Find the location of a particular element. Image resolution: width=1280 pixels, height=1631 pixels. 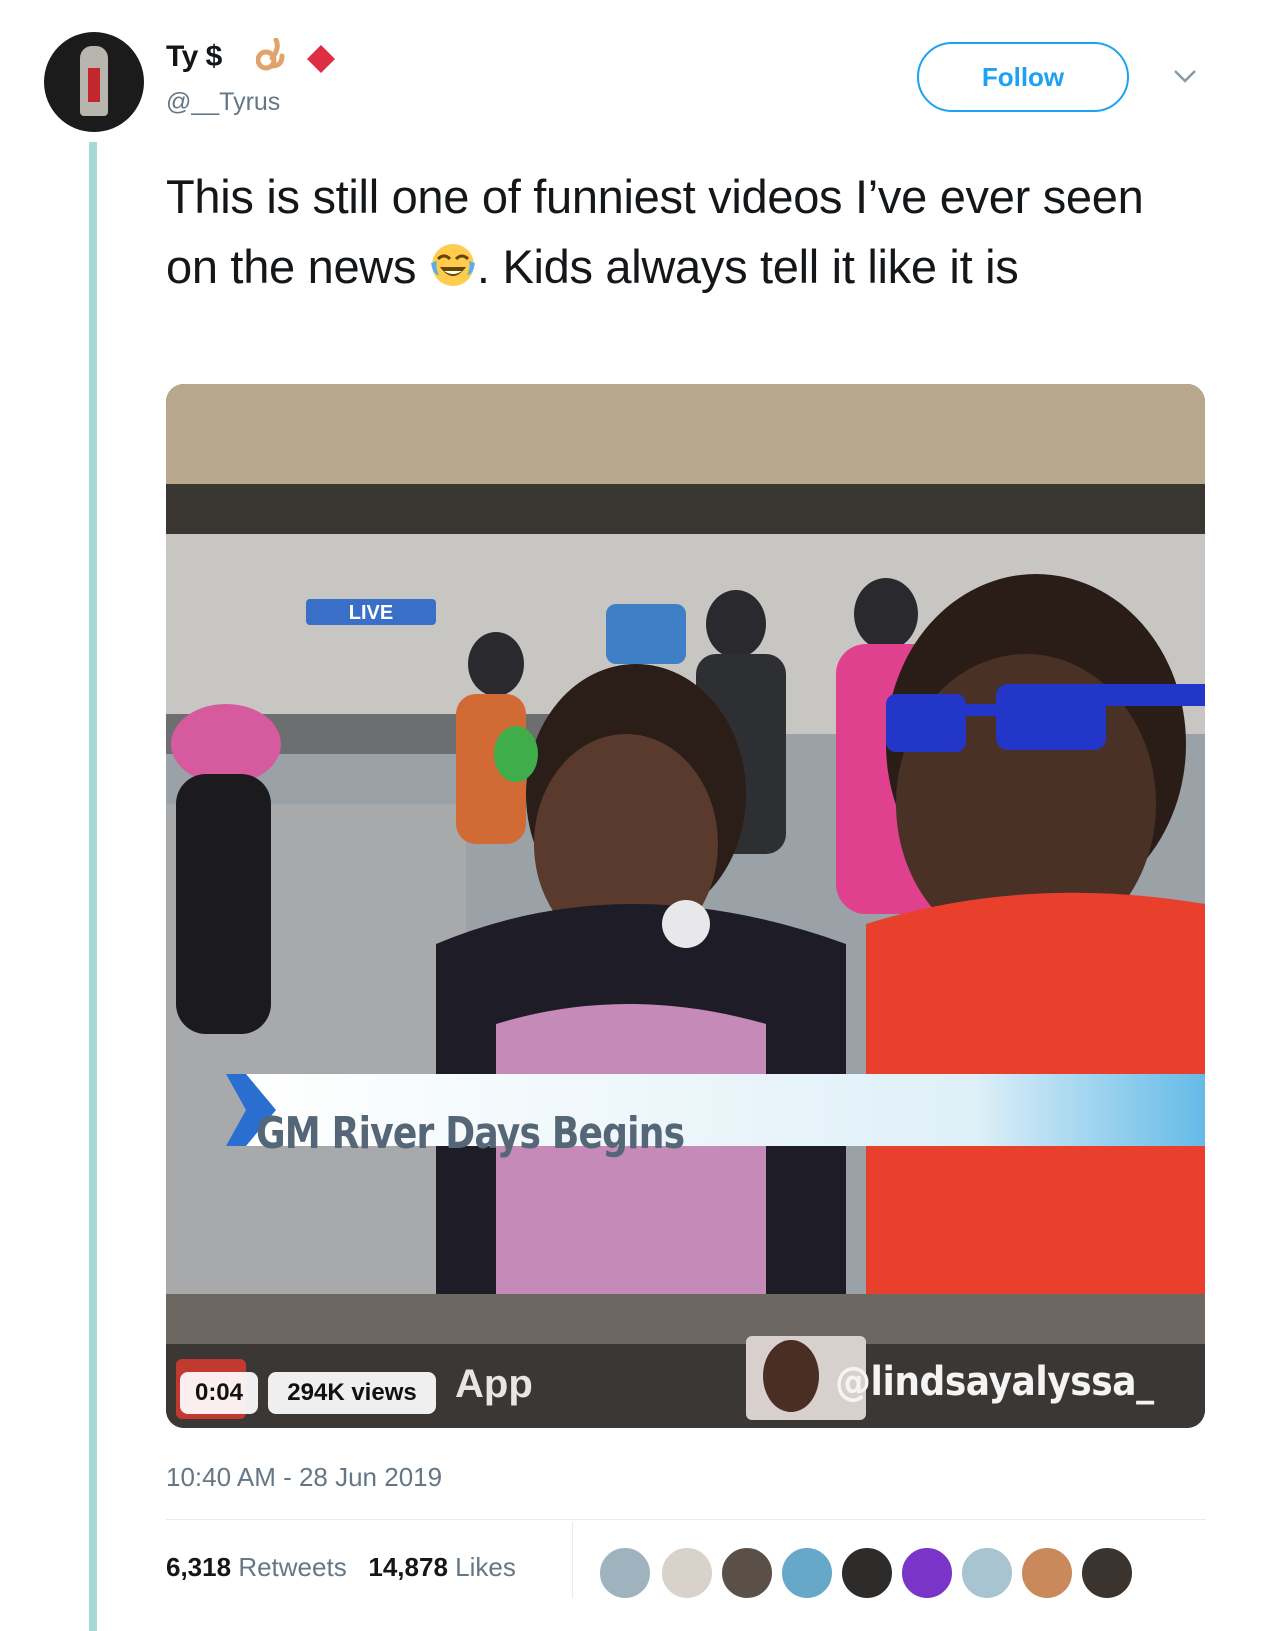

tweet-stats: 6,318 Retweets 14,878 Likes is located at coordinates (341, 1567).